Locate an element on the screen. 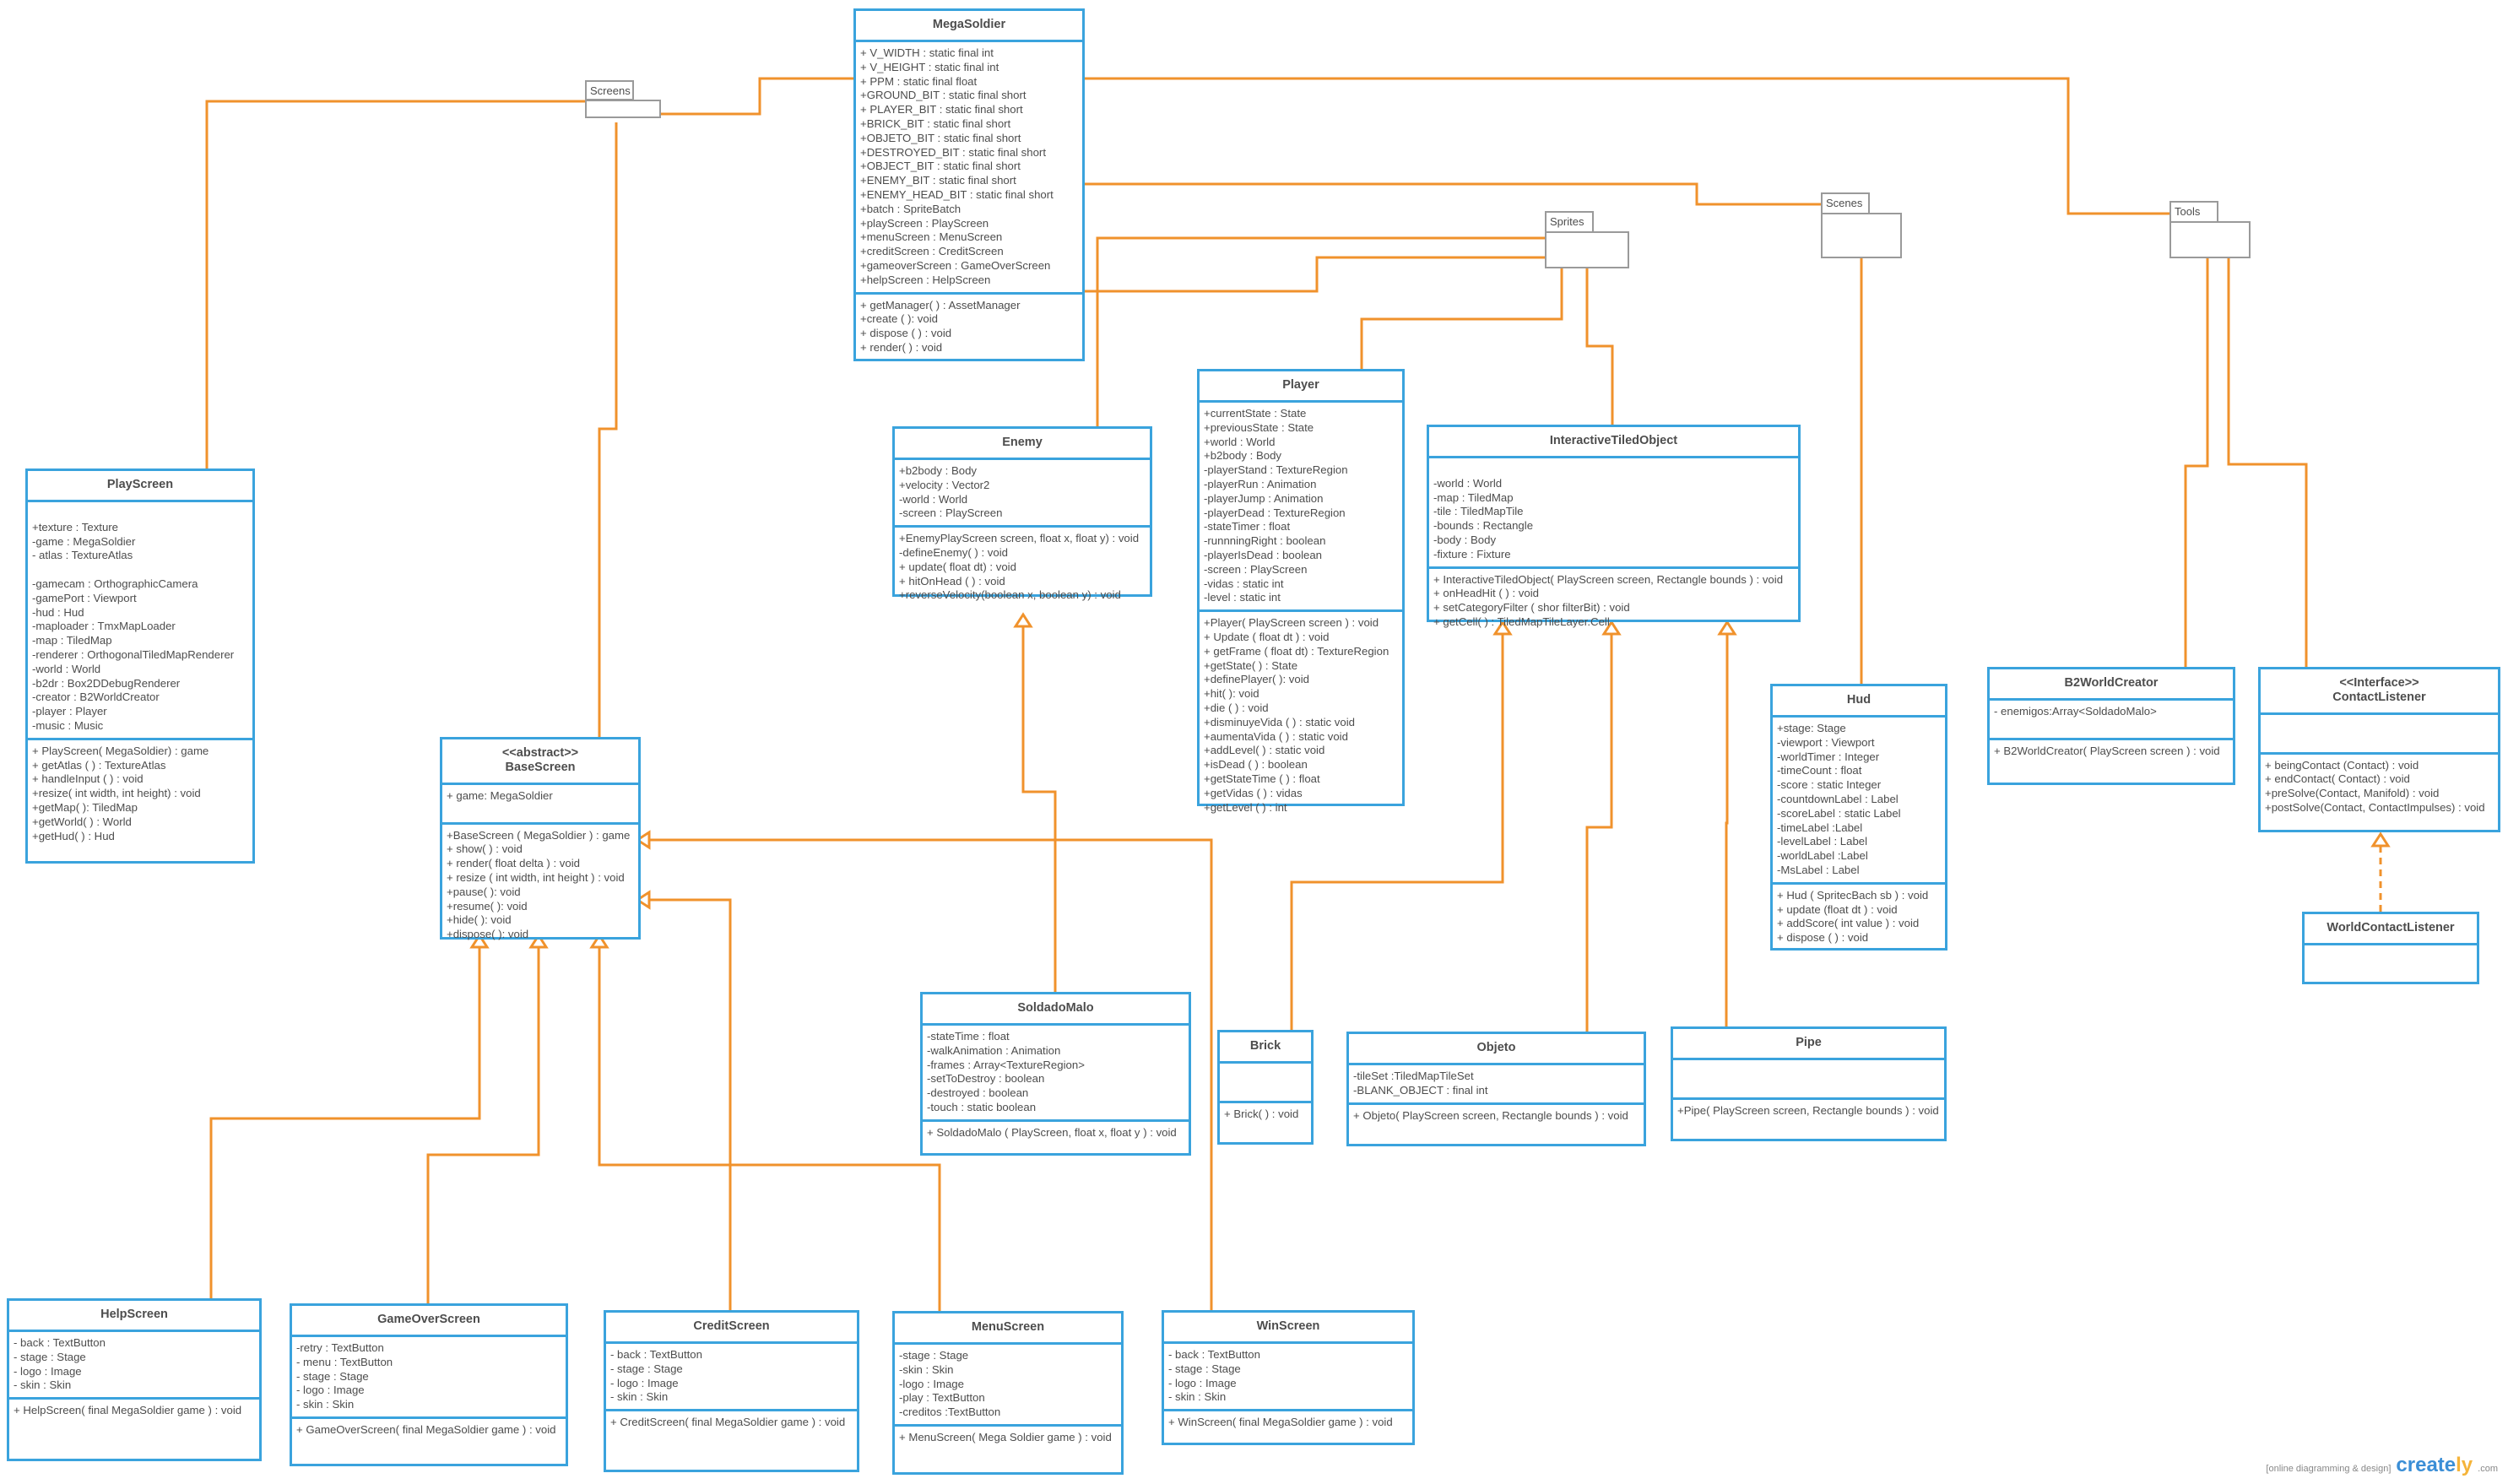 The width and height of the screenshot is (2508, 1484). attribute-row: -retry : TextButton is located at coordinates (340, 1347).